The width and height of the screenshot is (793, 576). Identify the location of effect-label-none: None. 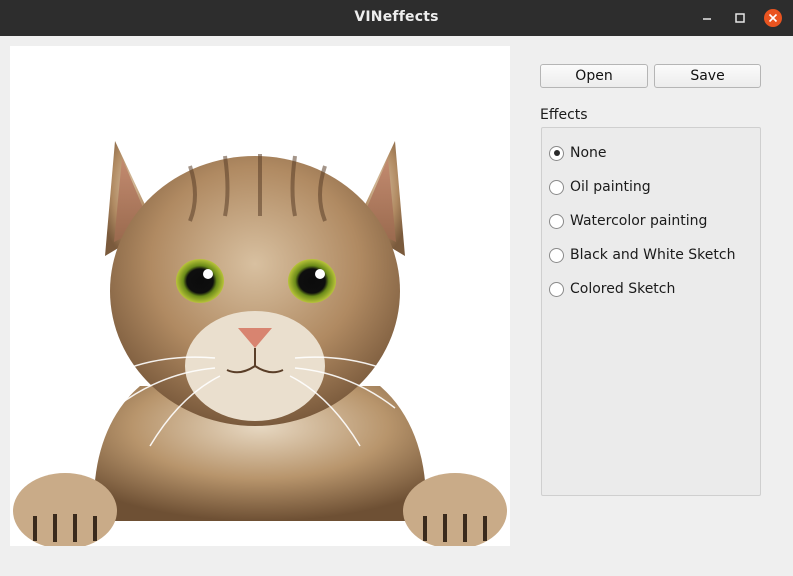
(588, 153).